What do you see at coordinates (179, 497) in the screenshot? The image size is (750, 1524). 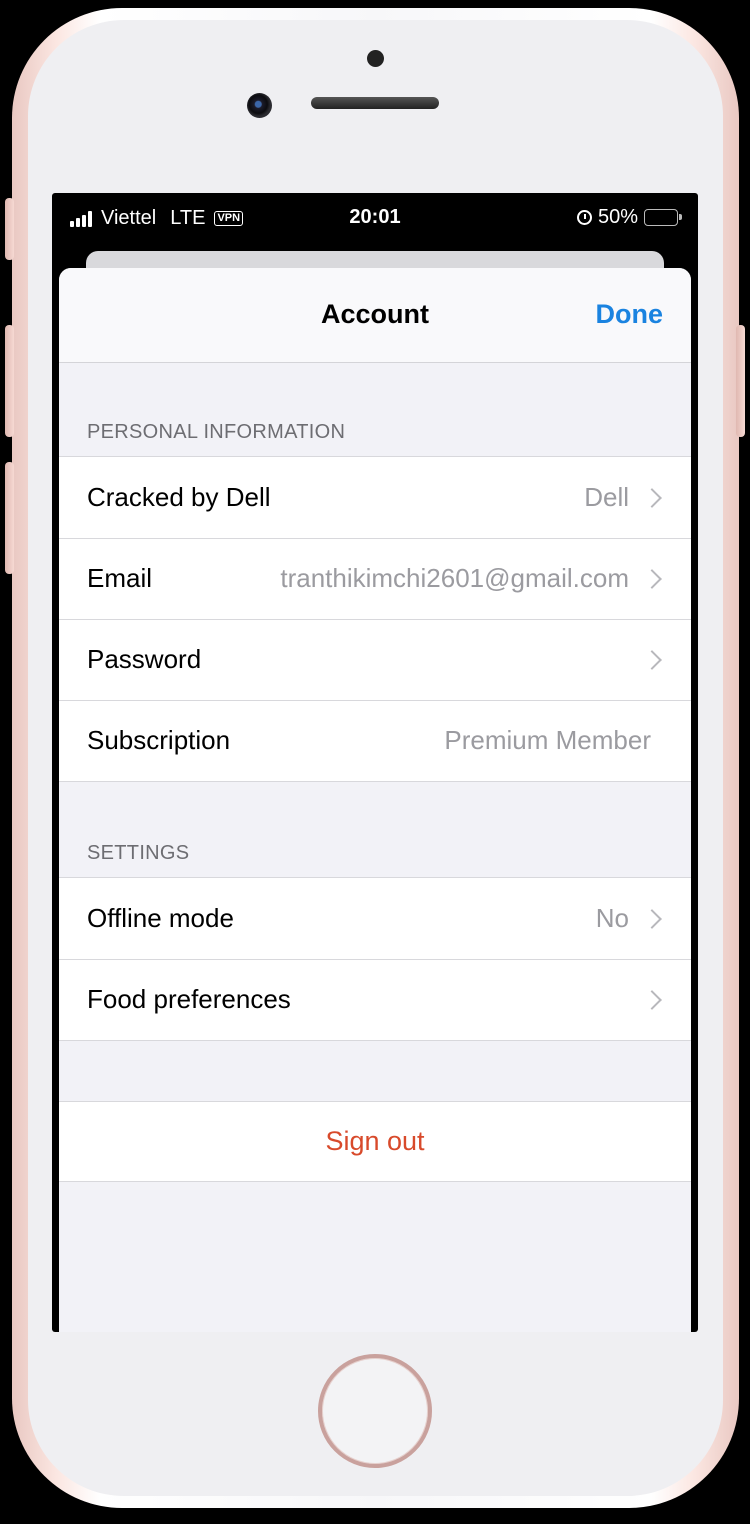 I see `row-label: Cracked by Dell` at bounding box center [179, 497].